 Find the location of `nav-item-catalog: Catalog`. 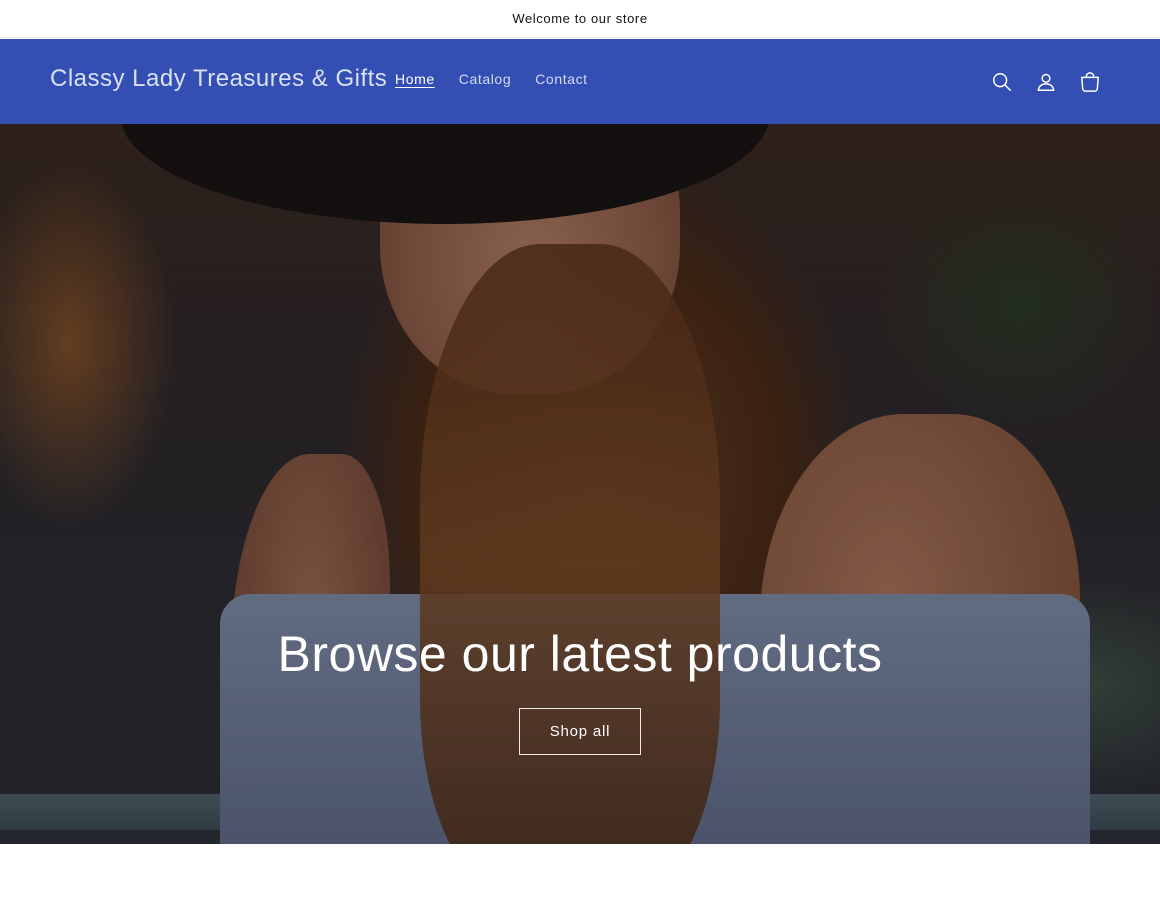

nav-item-catalog: Catalog is located at coordinates (485, 79).